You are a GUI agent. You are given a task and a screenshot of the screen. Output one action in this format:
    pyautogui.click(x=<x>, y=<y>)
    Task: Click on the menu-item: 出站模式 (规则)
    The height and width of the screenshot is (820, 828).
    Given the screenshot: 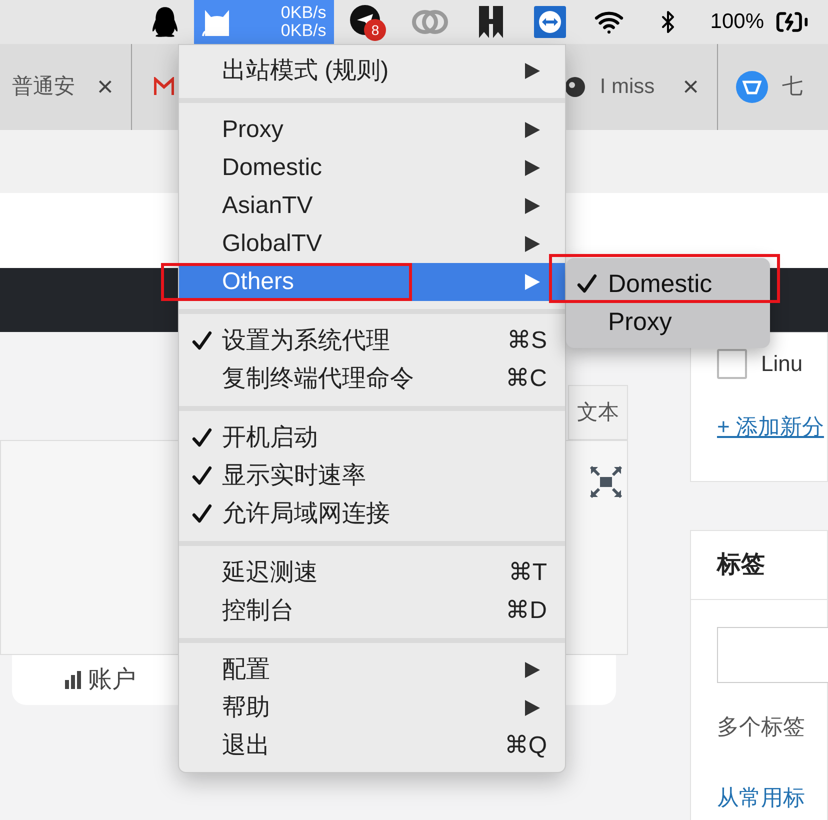 What is the action you would take?
    pyautogui.click(x=372, y=71)
    